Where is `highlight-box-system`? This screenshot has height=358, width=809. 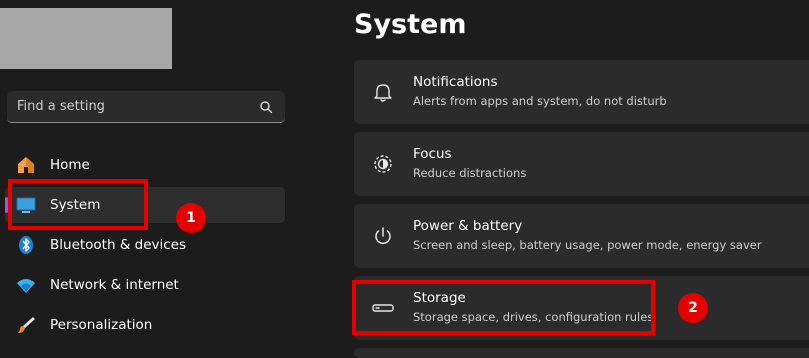
highlight-box-system is located at coordinates (78, 204).